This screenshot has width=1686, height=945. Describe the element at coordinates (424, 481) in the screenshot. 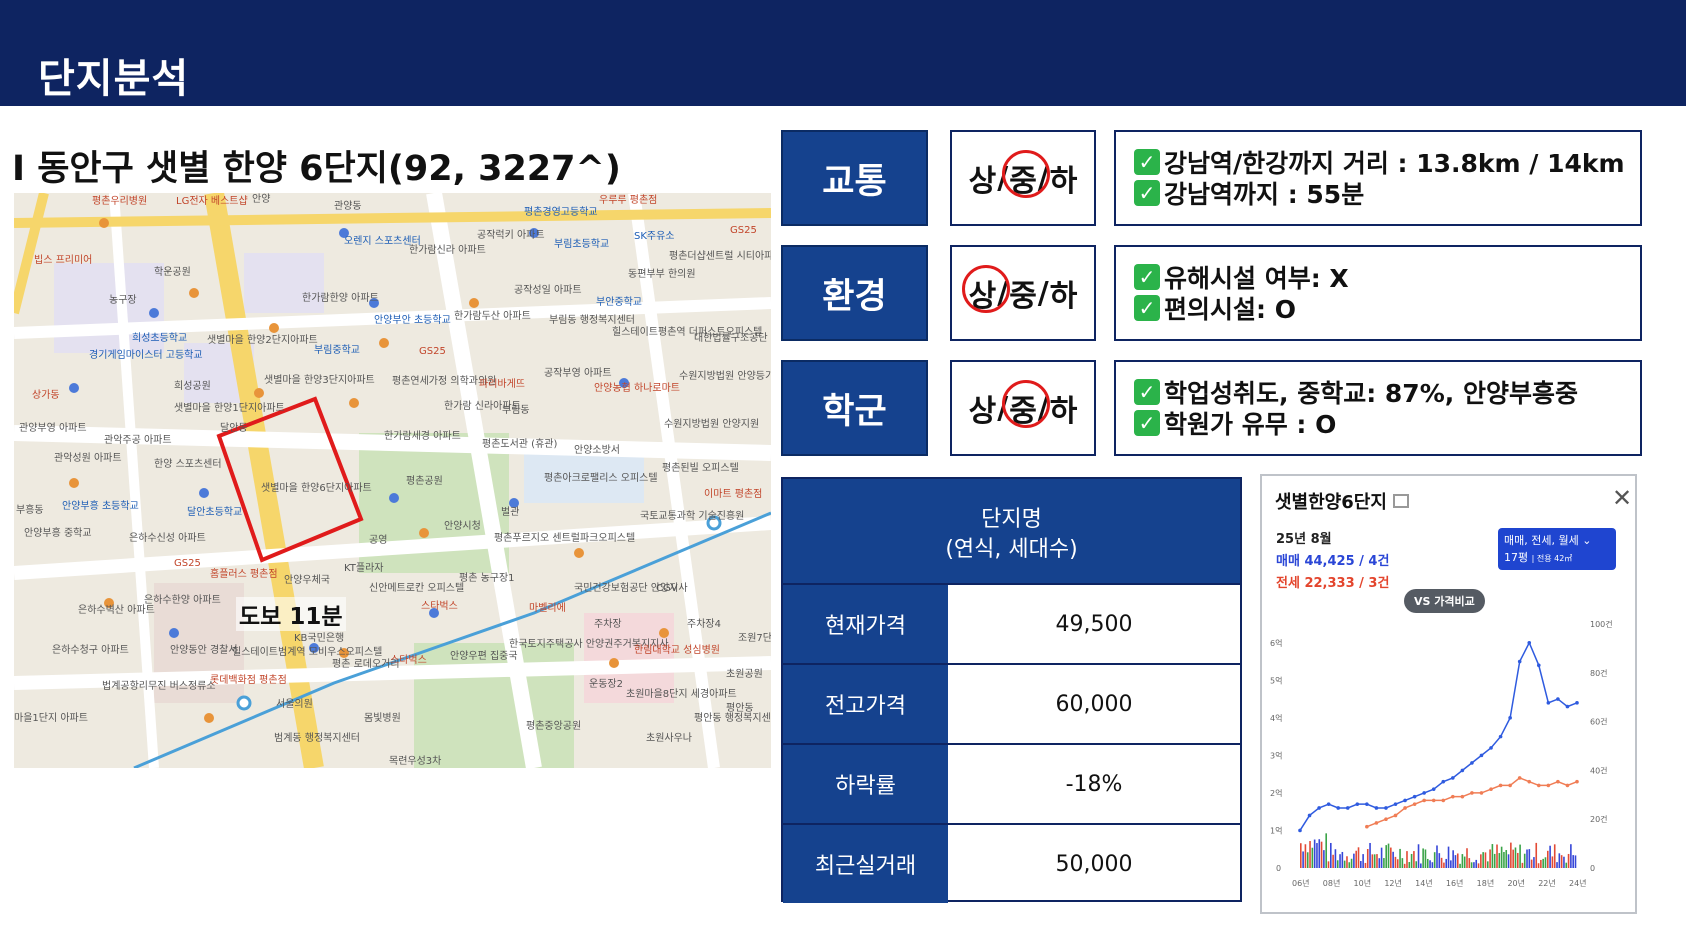

I see `map-label: 평촌공원` at that location.